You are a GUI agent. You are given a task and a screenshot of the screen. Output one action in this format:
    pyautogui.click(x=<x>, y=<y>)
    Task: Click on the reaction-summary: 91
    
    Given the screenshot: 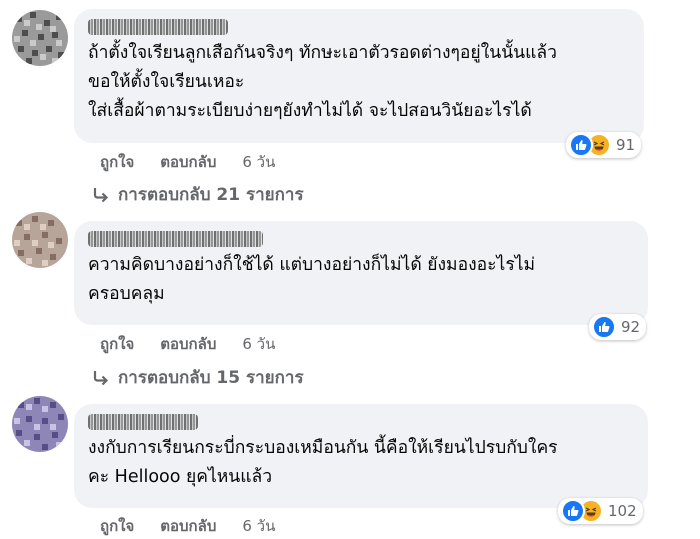 What is the action you would take?
    pyautogui.click(x=604, y=145)
    